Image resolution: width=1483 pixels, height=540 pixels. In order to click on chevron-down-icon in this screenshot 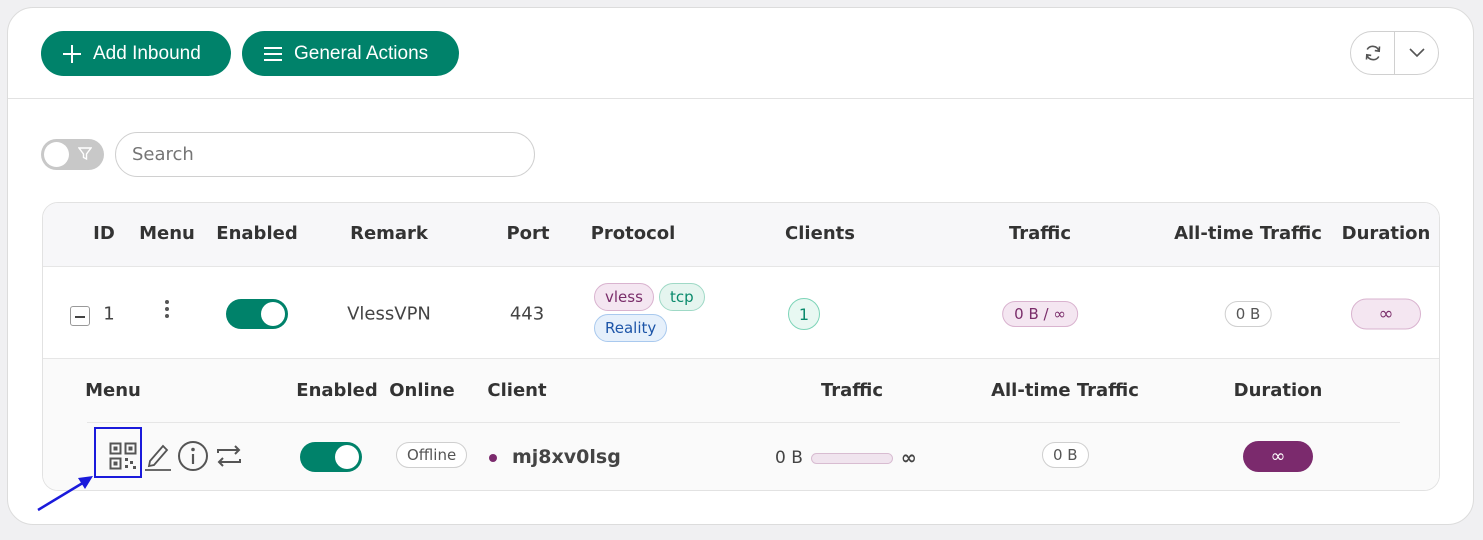, I will do `click(1416, 53)`.